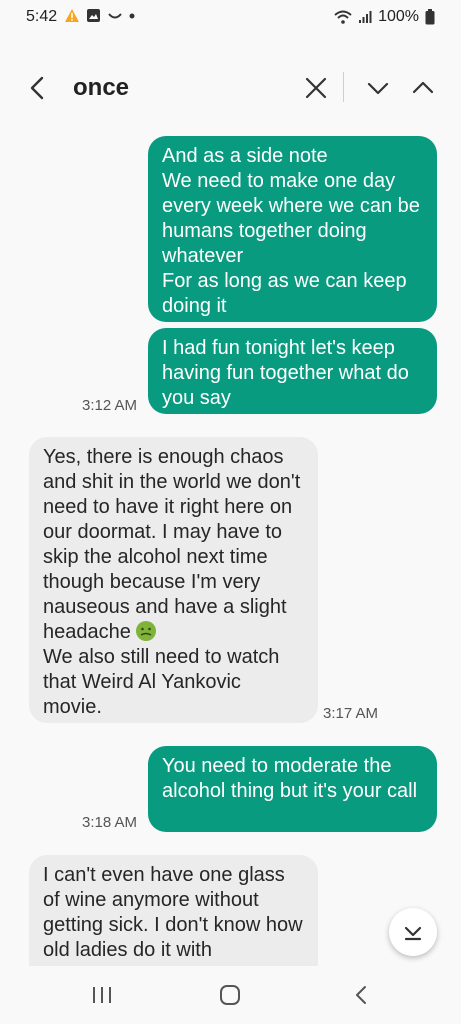 The height and width of the screenshot is (1024, 461). I want to click on status-bar: 5:42 100%, so click(230, 18).